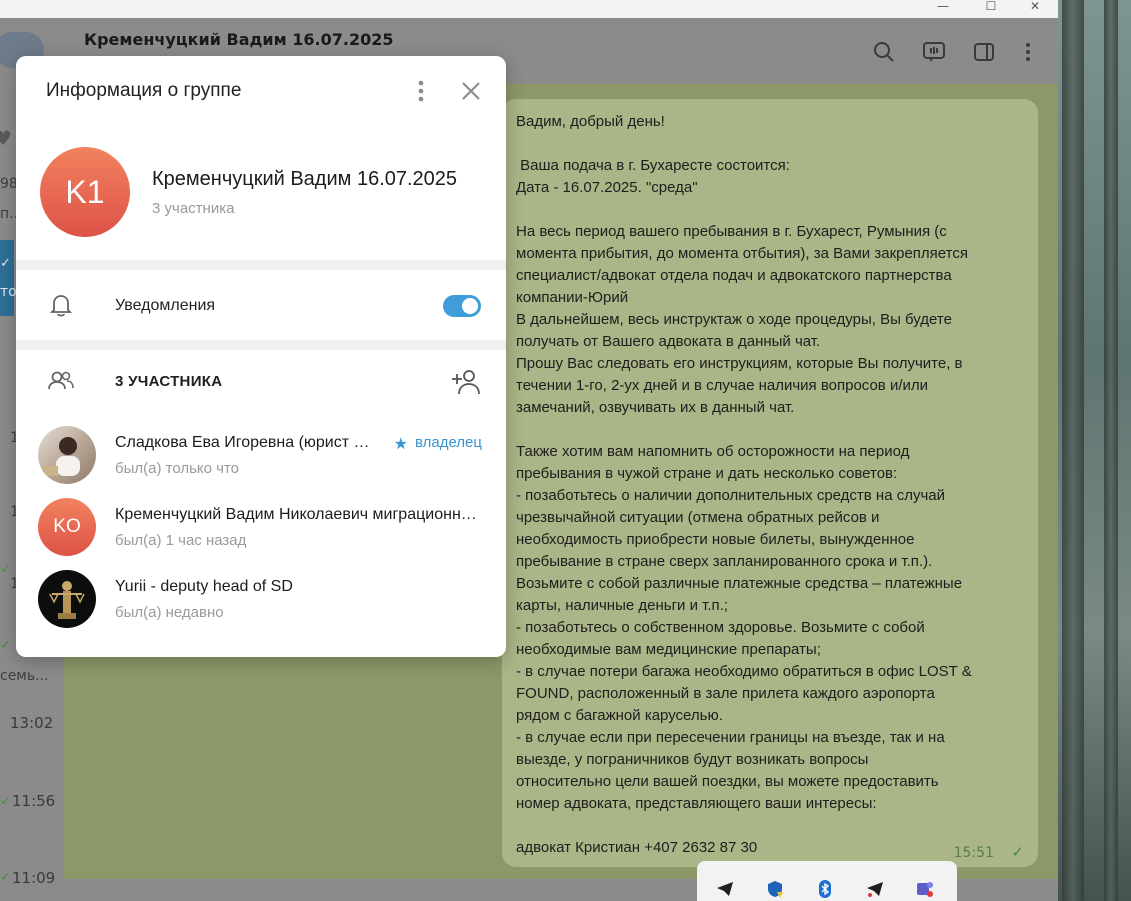 This screenshot has width=1131, height=901. What do you see at coordinates (984, 52) in the screenshot?
I see `sidebar-toggle-icon` at bounding box center [984, 52].